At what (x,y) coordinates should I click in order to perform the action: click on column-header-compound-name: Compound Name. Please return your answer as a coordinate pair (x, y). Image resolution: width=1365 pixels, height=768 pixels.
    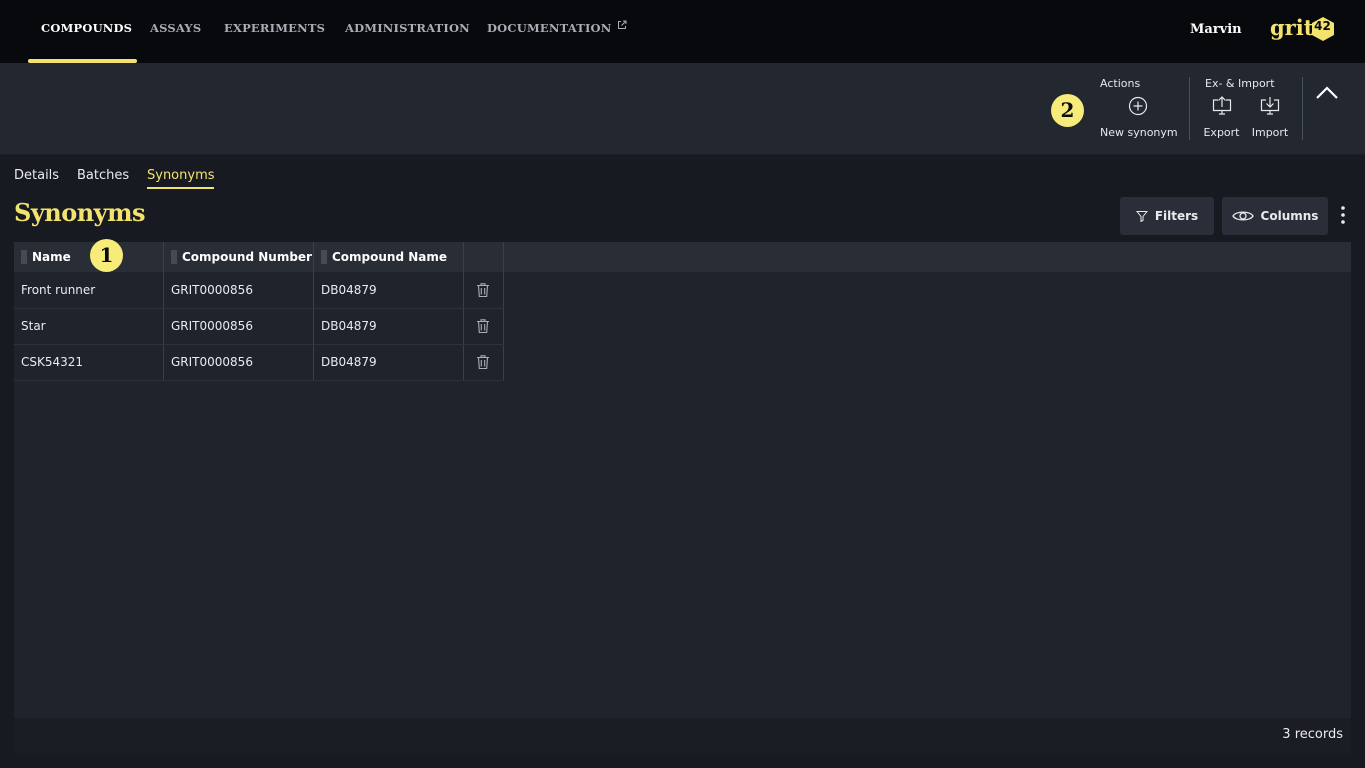
    Looking at the image, I should click on (384, 257).